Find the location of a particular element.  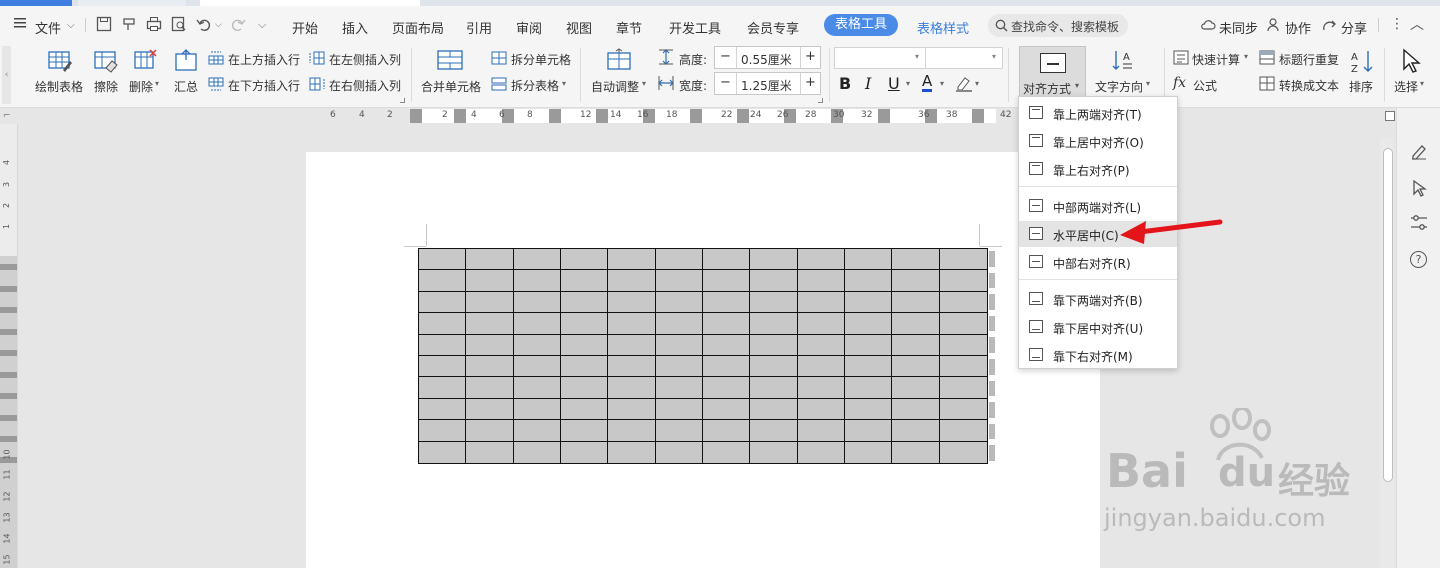

vertical-ruler: 4 3 2 1 10 11 12 13 14 15 is located at coordinates (9, 346).